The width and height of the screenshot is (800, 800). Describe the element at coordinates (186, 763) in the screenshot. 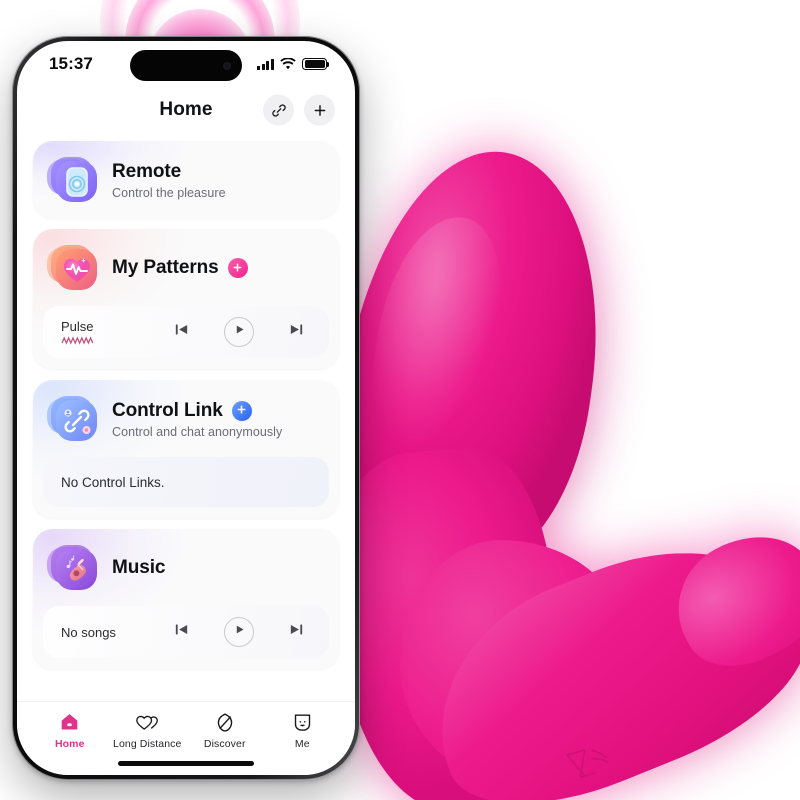

I see `home-indicator` at that location.